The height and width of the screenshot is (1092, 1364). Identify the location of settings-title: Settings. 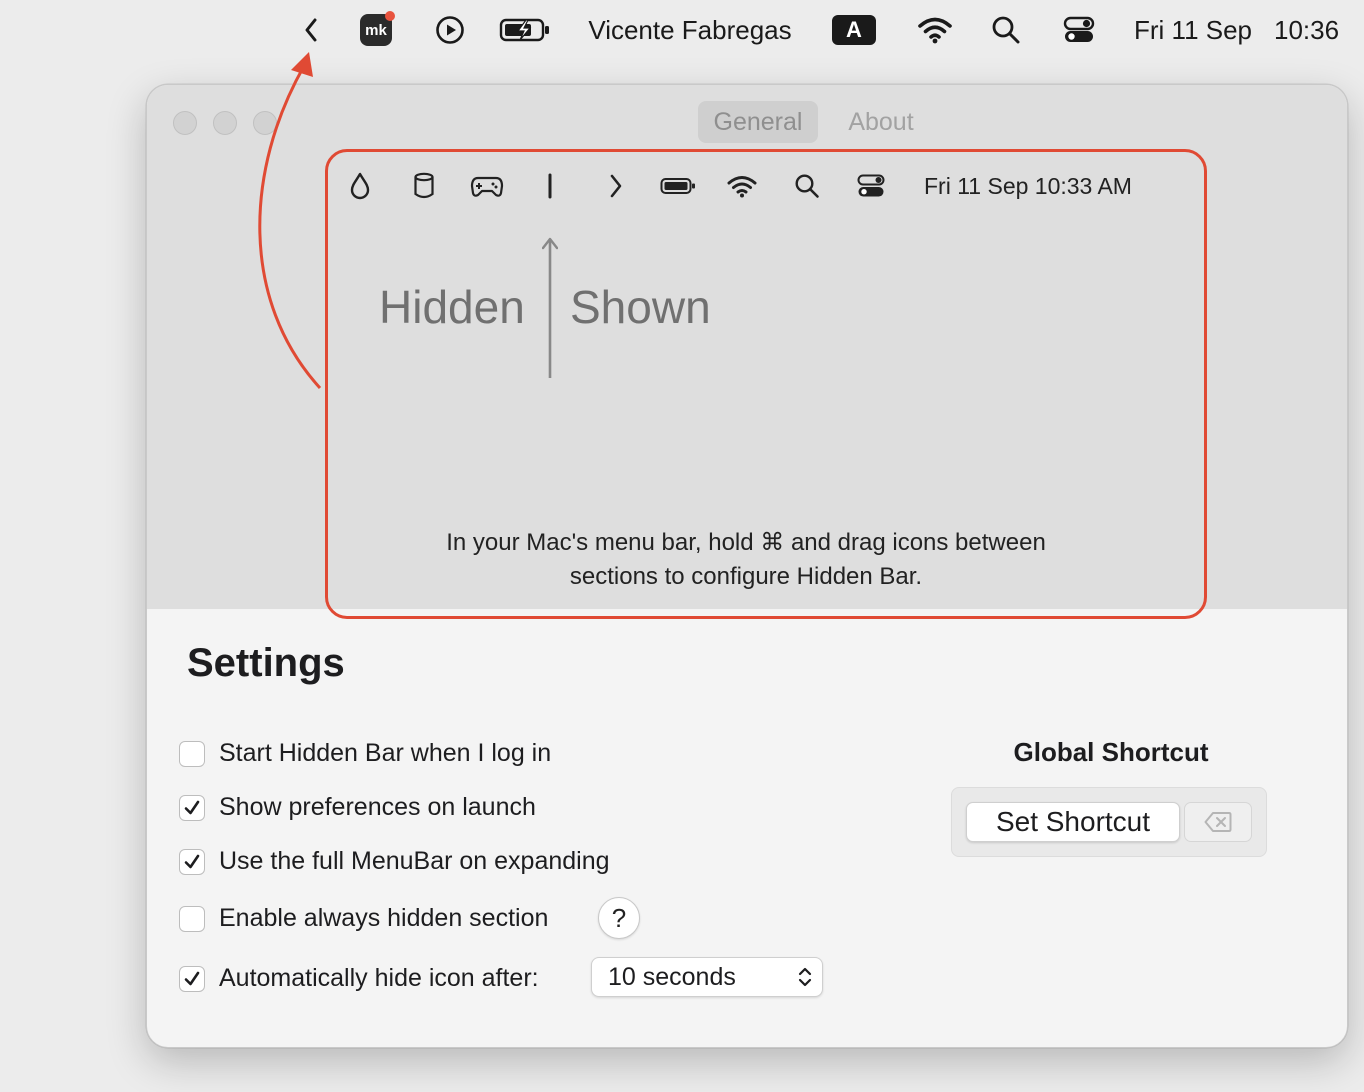
(266, 663).